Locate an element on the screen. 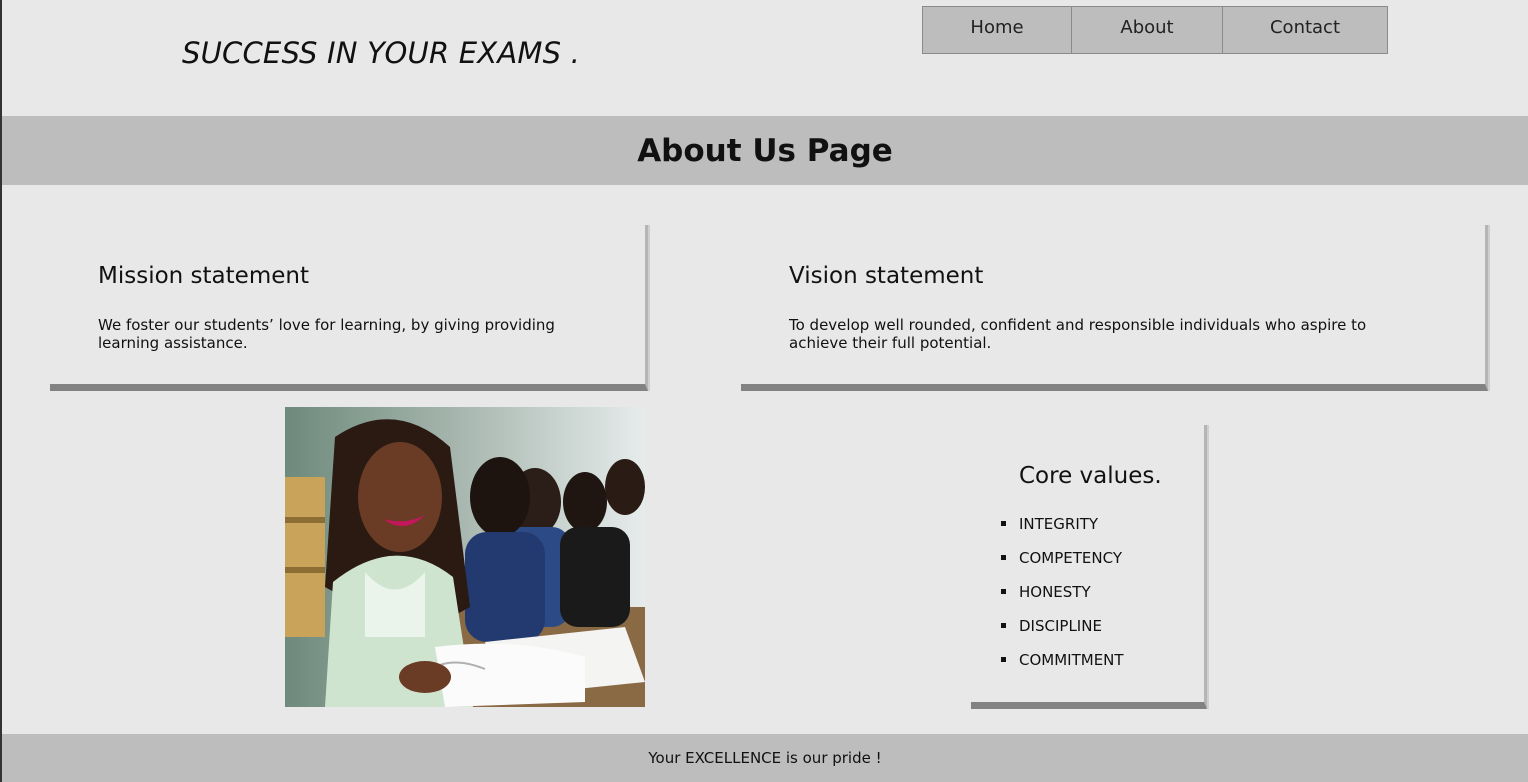 This screenshot has width=1528, height=782. core-value-item: DISCIPLINE is located at coordinates (1062, 632).